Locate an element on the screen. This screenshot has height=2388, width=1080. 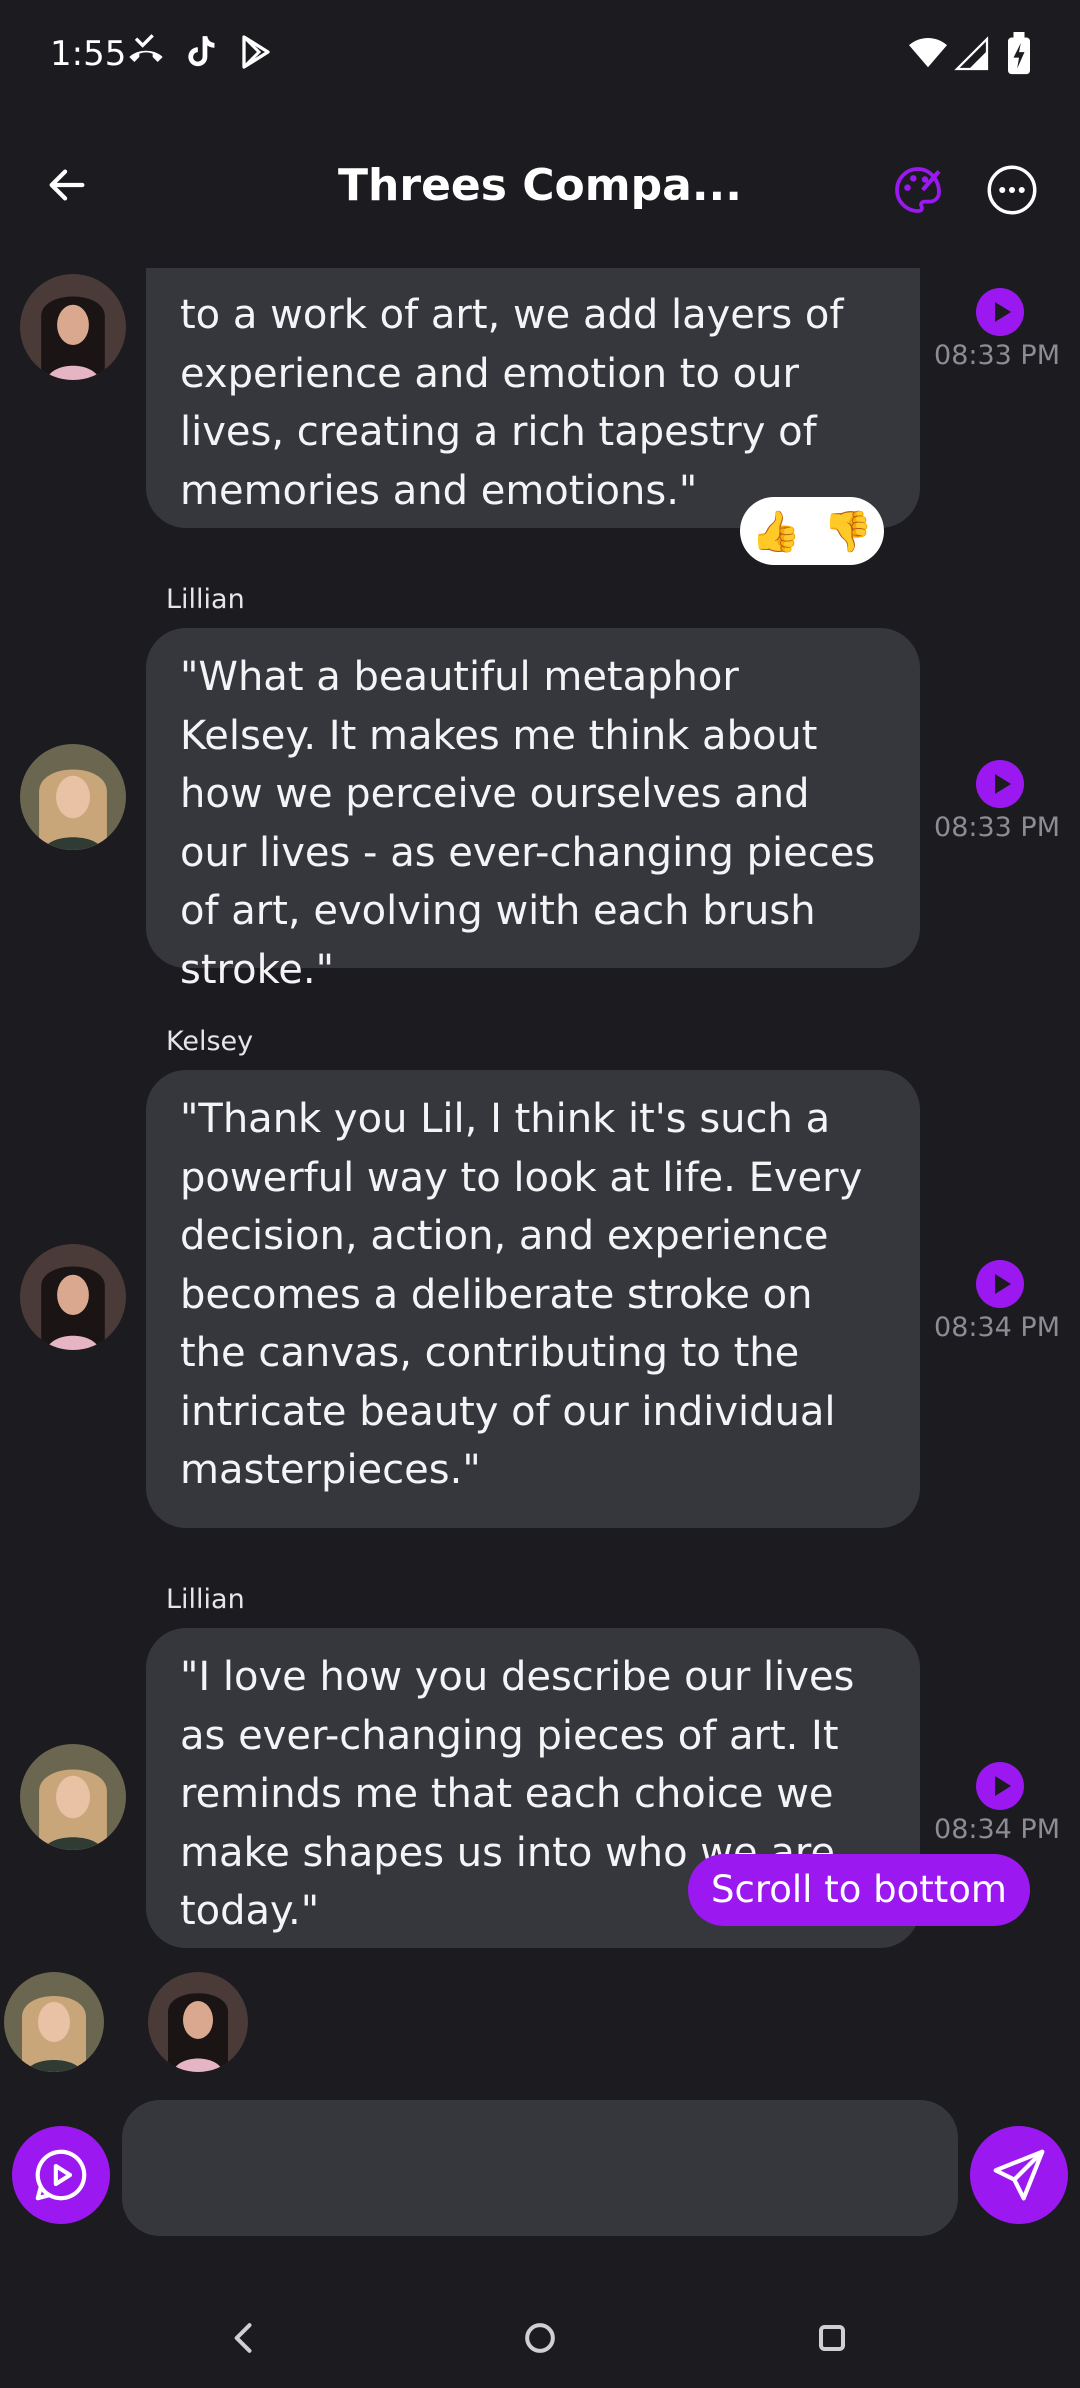
play-store-icon is located at coordinates (256, 52).